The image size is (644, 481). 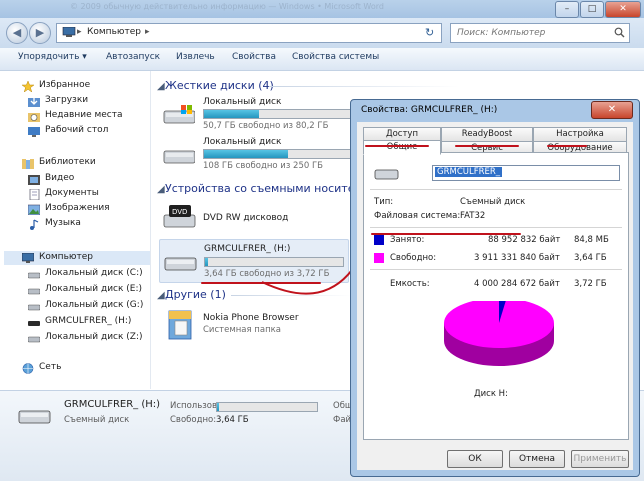 I want to click on used-size: 84,8 МБ, so click(x=591, y=240).